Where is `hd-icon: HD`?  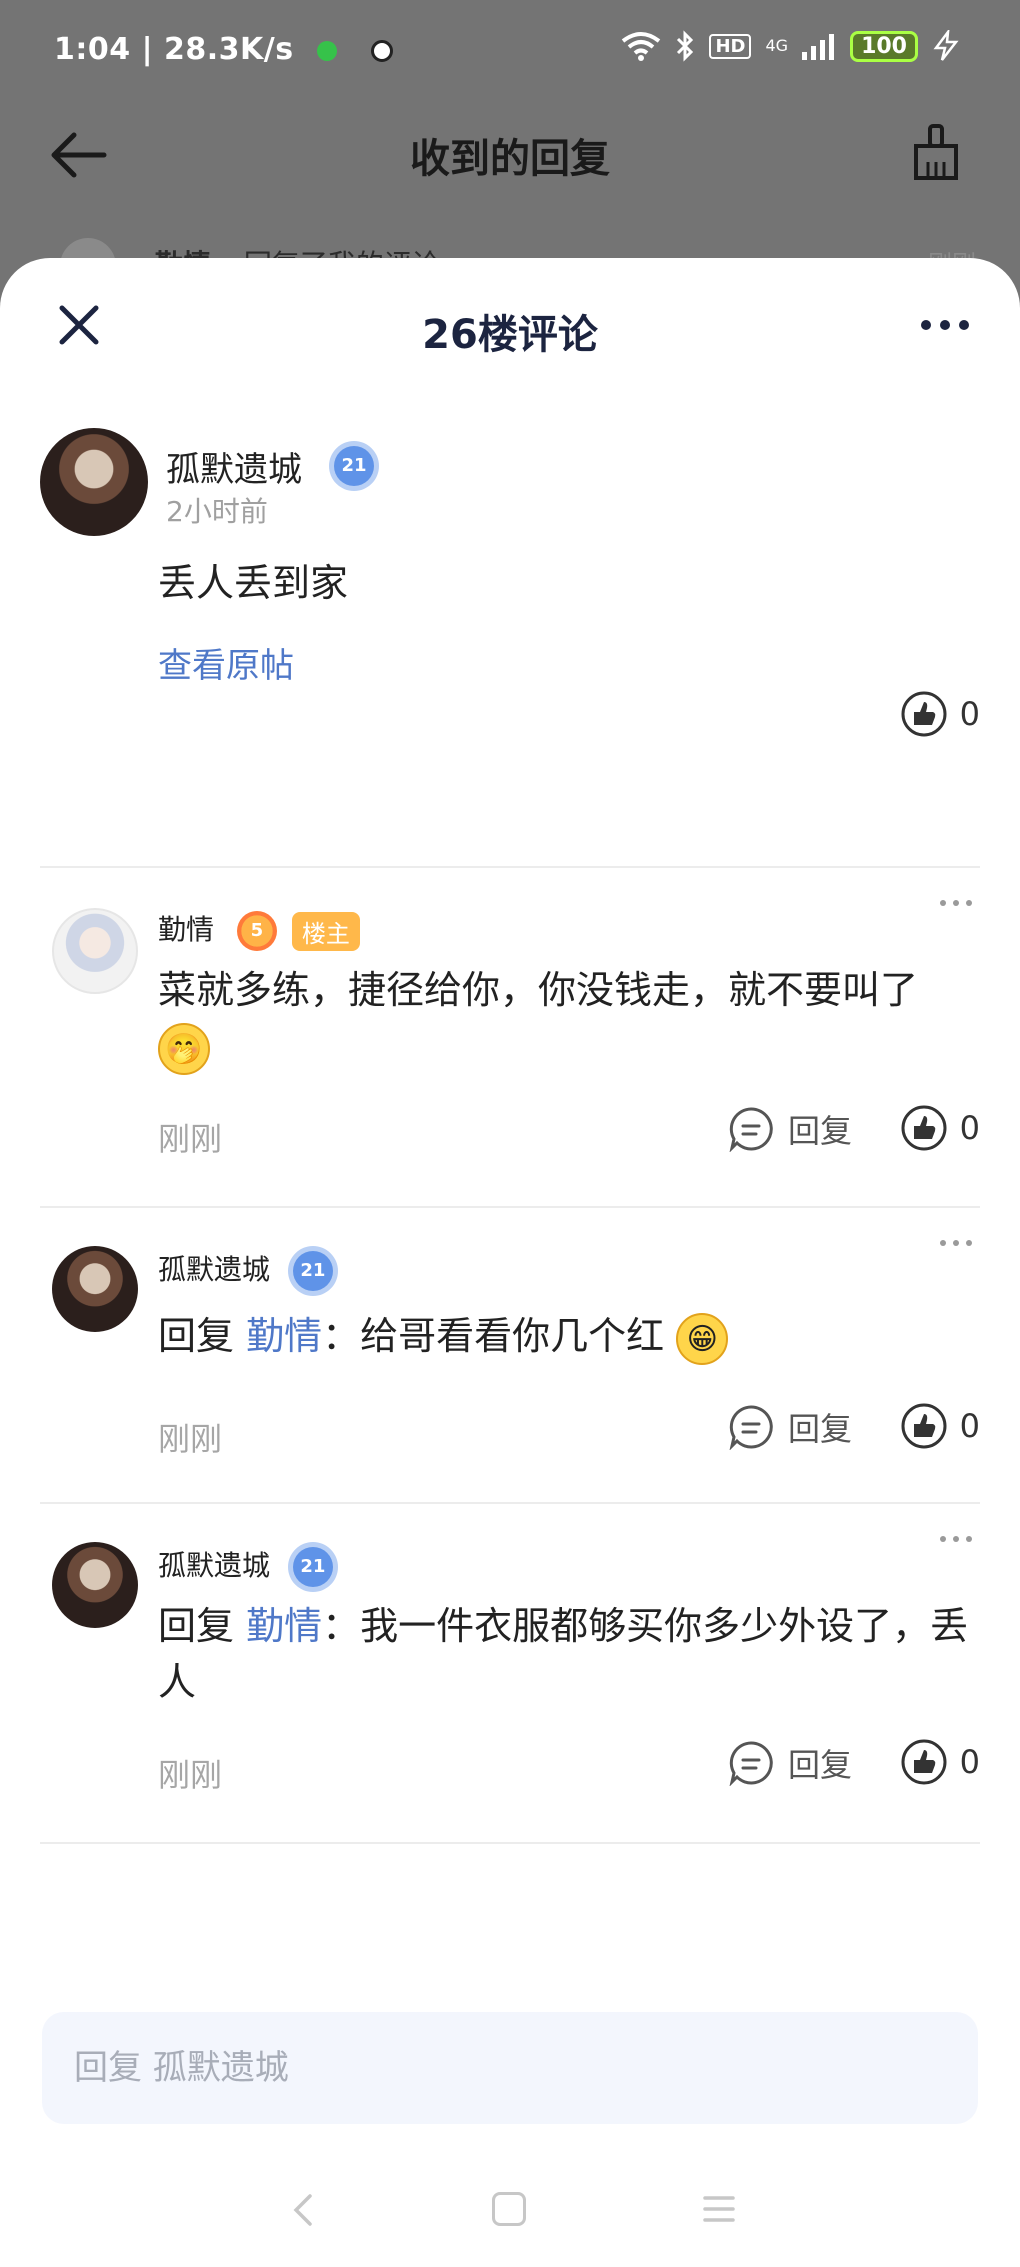 hd-icon: HD is located at coordinates (730, 46).